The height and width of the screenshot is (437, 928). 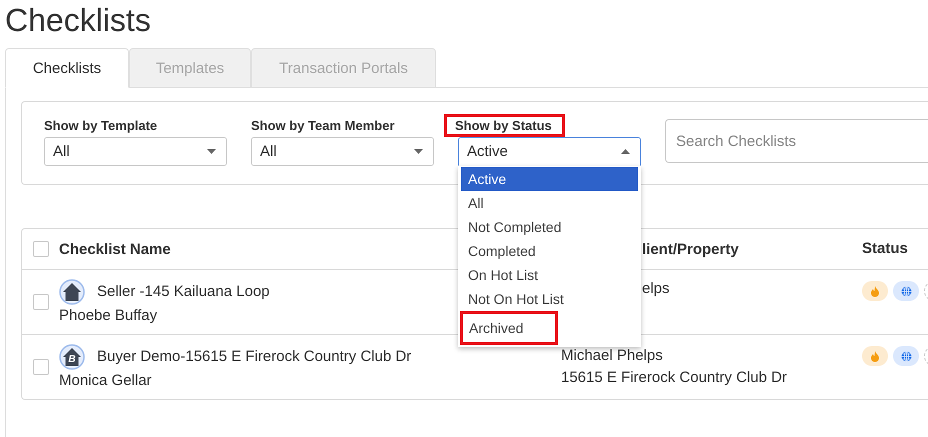 I want to click on dropdown-option: Not On Hot List, so click(x=549, y=299).